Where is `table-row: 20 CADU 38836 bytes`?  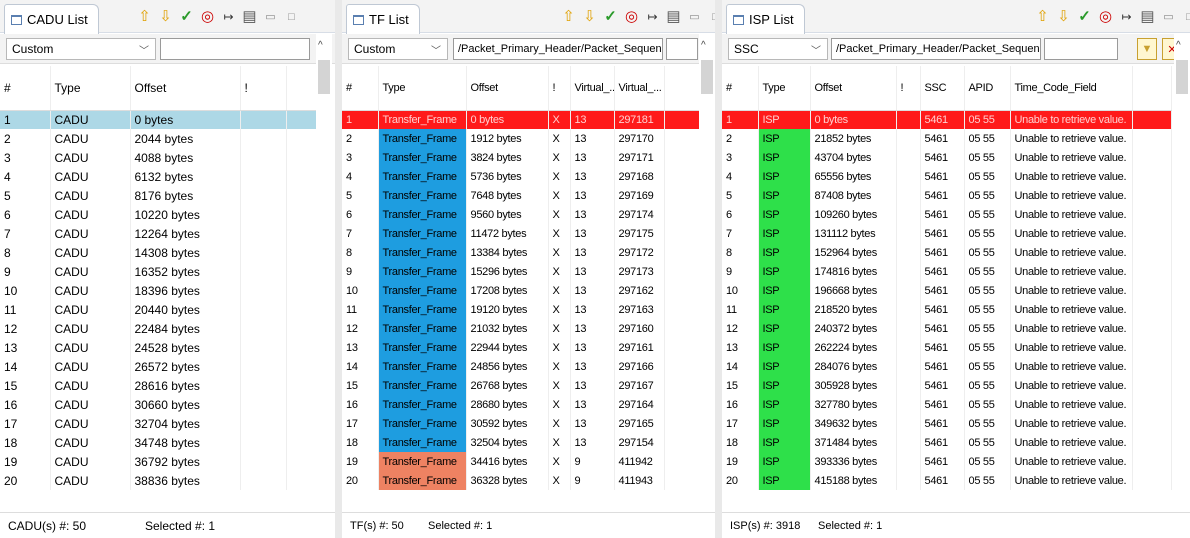
table-row: 20 CADU 38836 bytes is located at coordinates (158, 480).